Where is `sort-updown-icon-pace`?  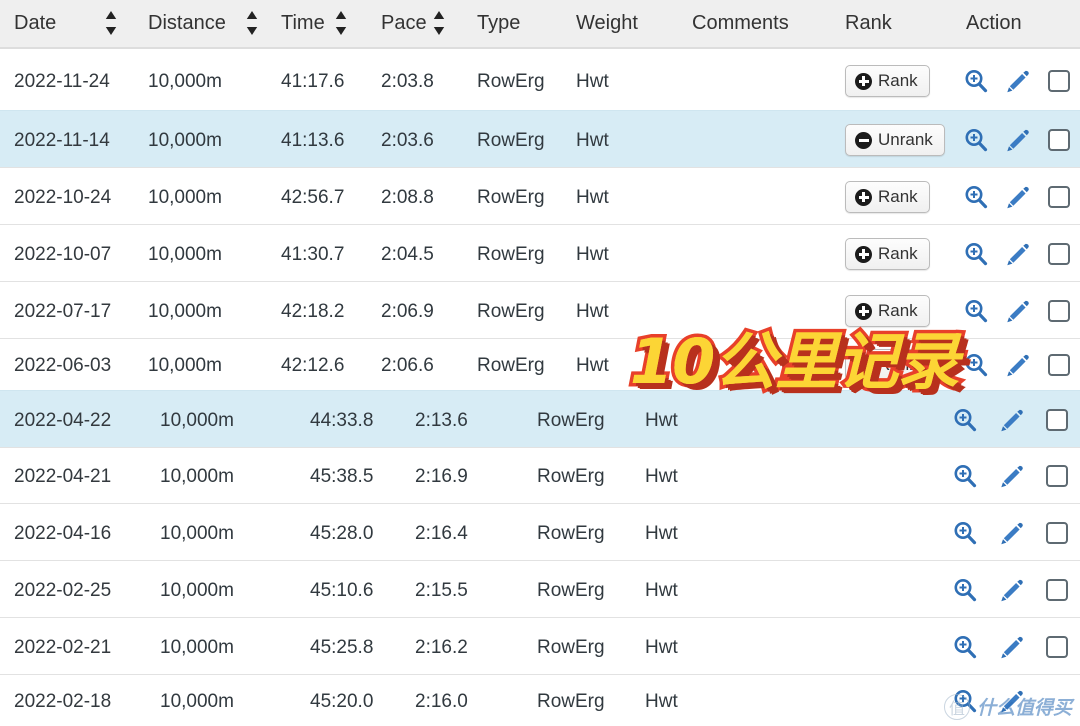 sort-updown-icon-pace is located at coordinates (439, 23).